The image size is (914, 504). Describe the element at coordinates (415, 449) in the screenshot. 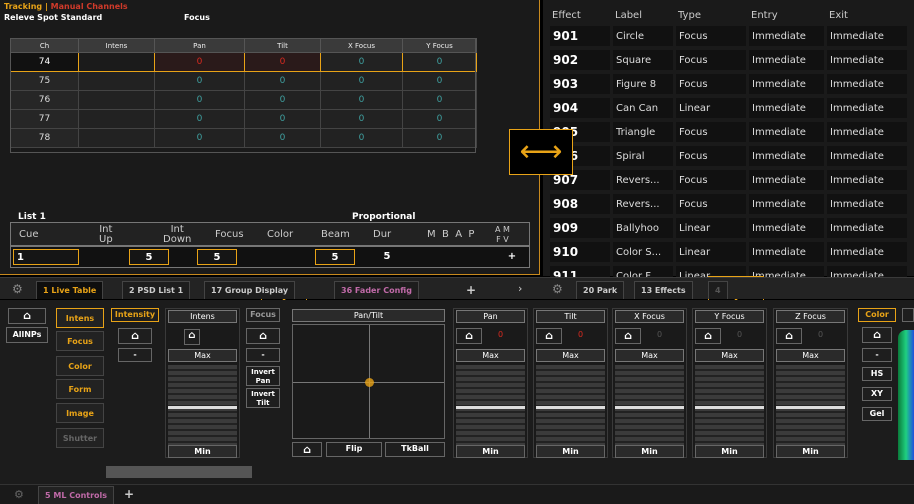

I see `tkball-button: TkBall` at that location.